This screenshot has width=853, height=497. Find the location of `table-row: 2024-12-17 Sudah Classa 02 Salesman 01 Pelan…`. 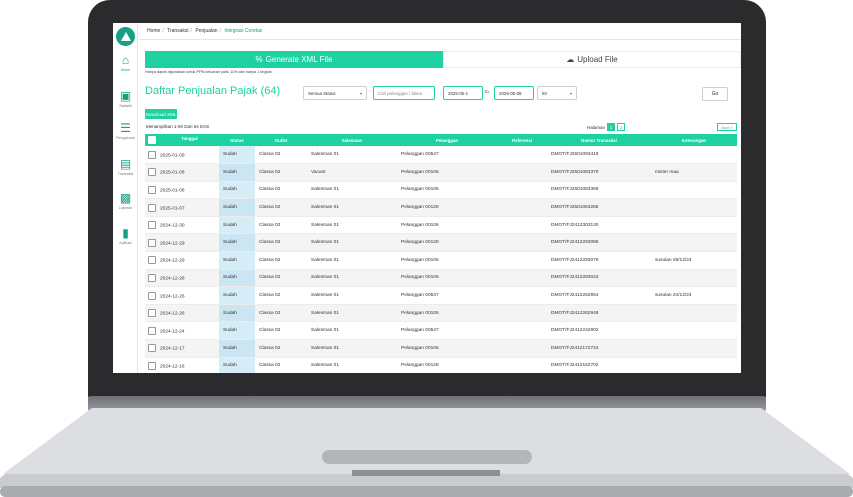

table-row: 2024-12-17 Sudah Classa 02 Salesman 01 Pelan… is located at coordinates (441, 348).